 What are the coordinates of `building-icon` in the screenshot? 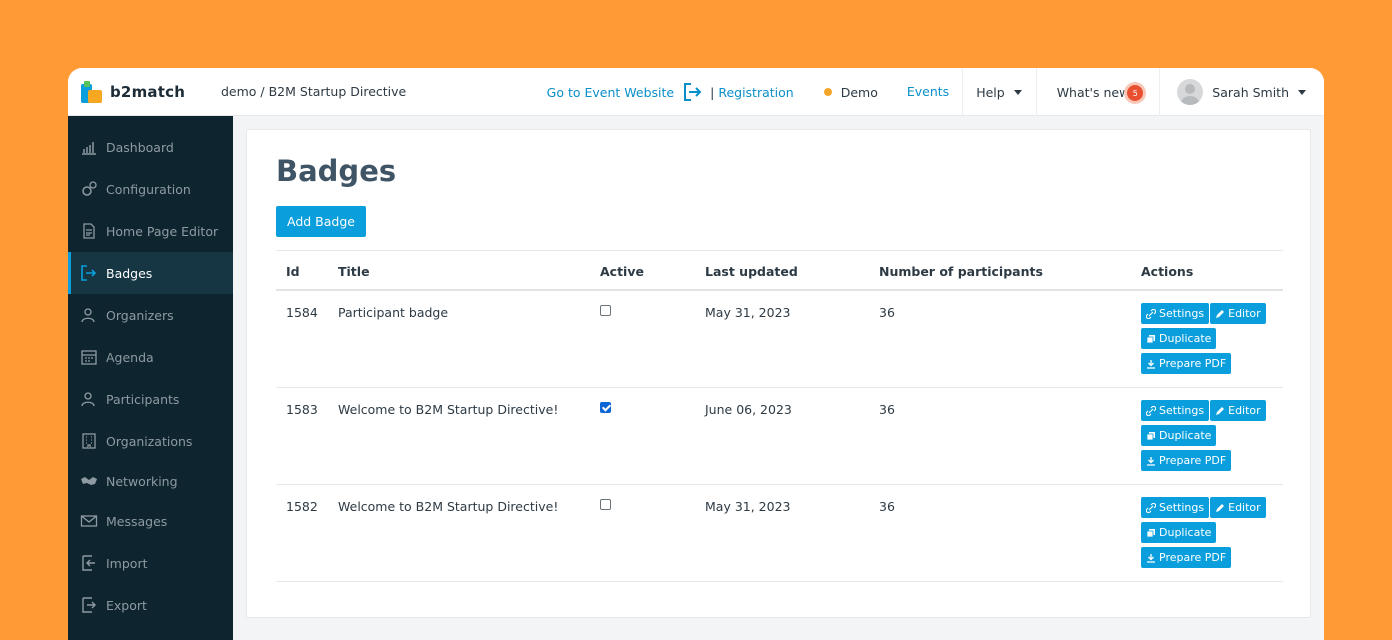 It's located at (89, 441).